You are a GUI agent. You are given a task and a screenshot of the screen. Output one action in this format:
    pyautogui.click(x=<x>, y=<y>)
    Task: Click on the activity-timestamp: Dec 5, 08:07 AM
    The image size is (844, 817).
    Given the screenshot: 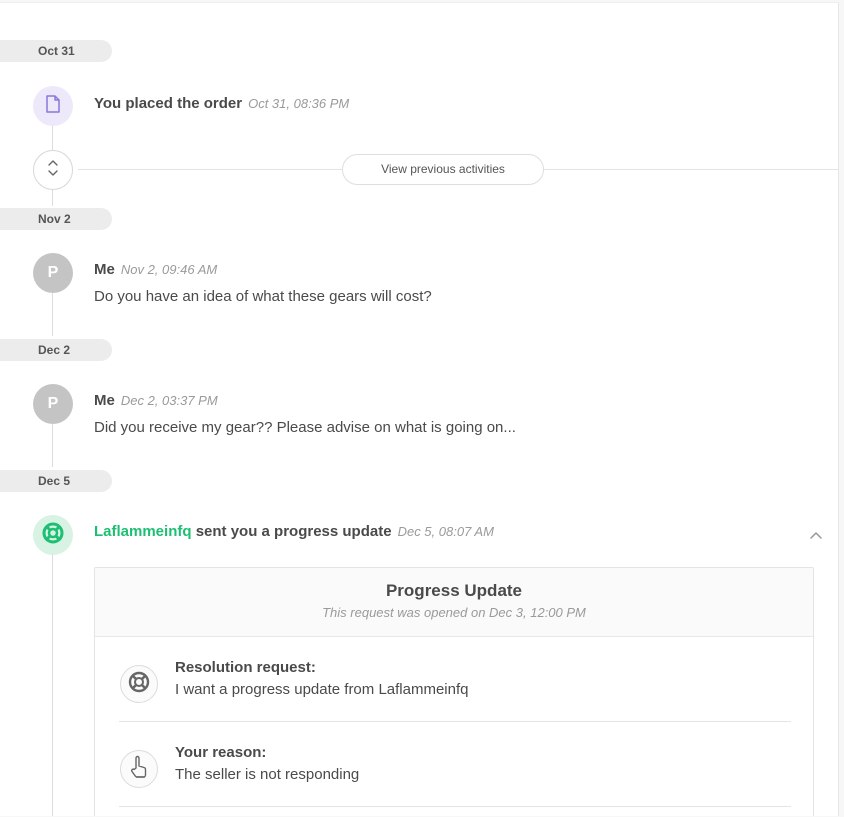 What is the action you would take?
    pyautogui.click(x=445, y=531)
    